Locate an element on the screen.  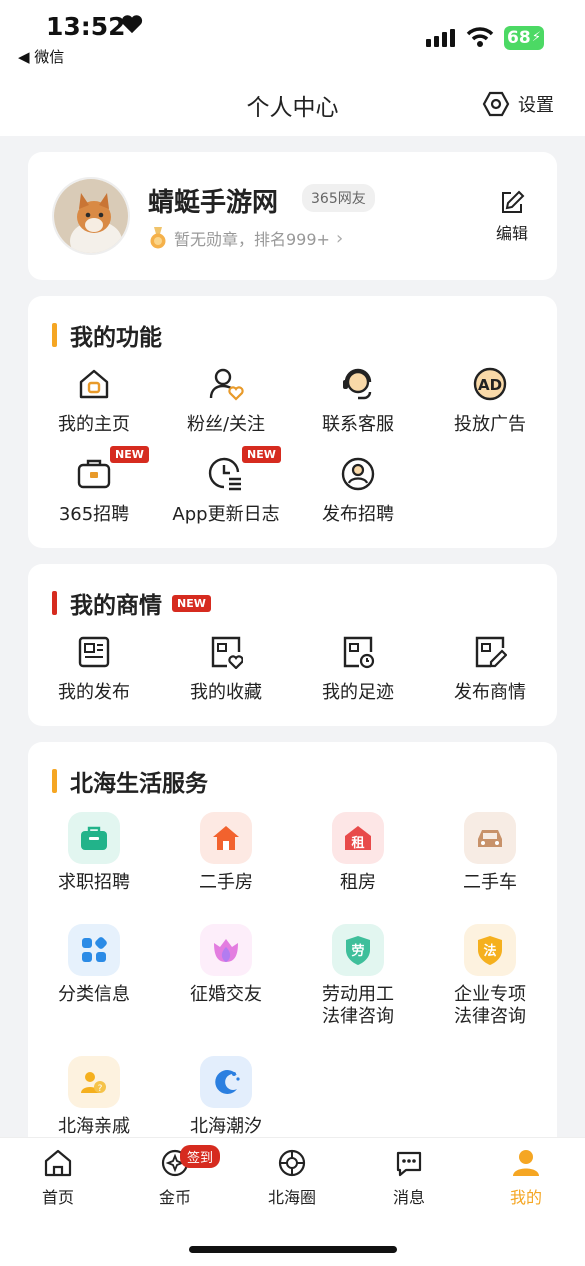
rent-icon: 租 is located at coordinates (358, 838).